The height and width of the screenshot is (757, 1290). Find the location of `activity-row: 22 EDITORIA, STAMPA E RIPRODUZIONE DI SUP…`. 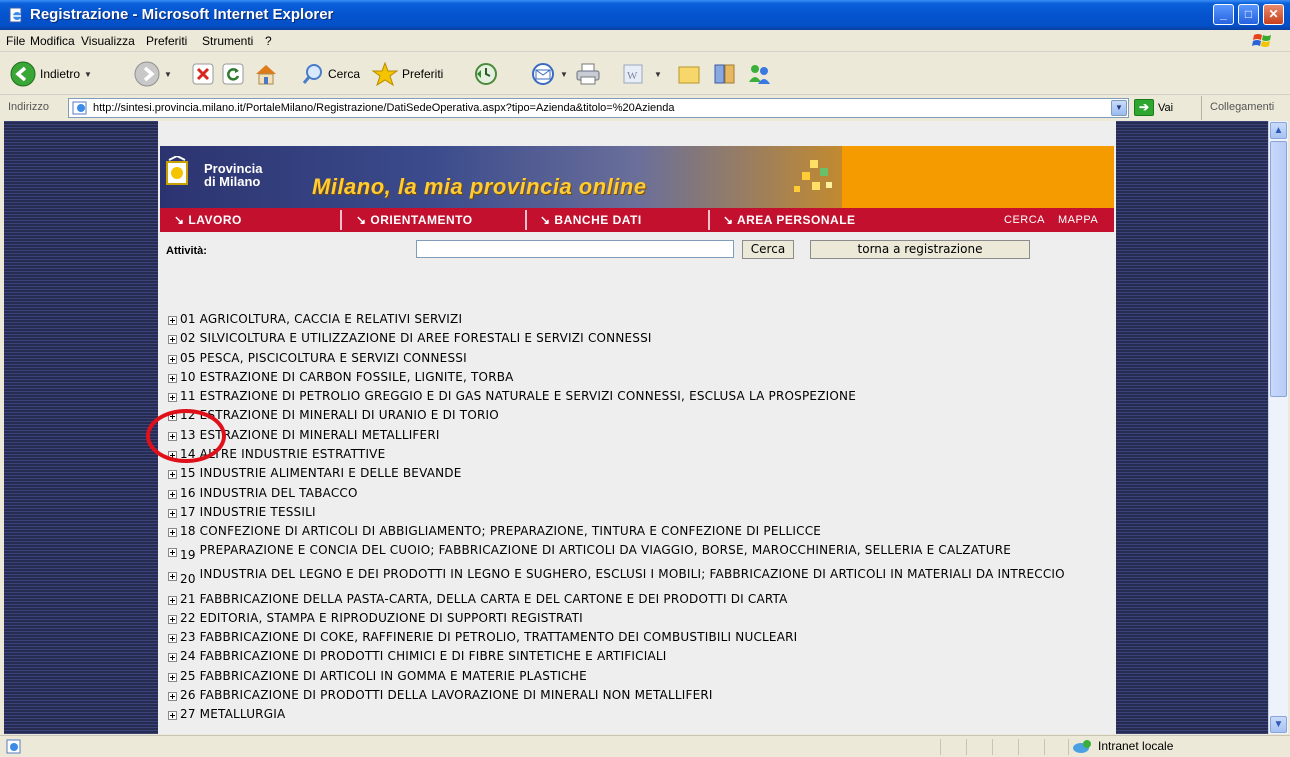

activity-row: 22 EDITORIA, STAMPA E RIPRODUZIONE DI SUP… is located at coordinates (638, 621).